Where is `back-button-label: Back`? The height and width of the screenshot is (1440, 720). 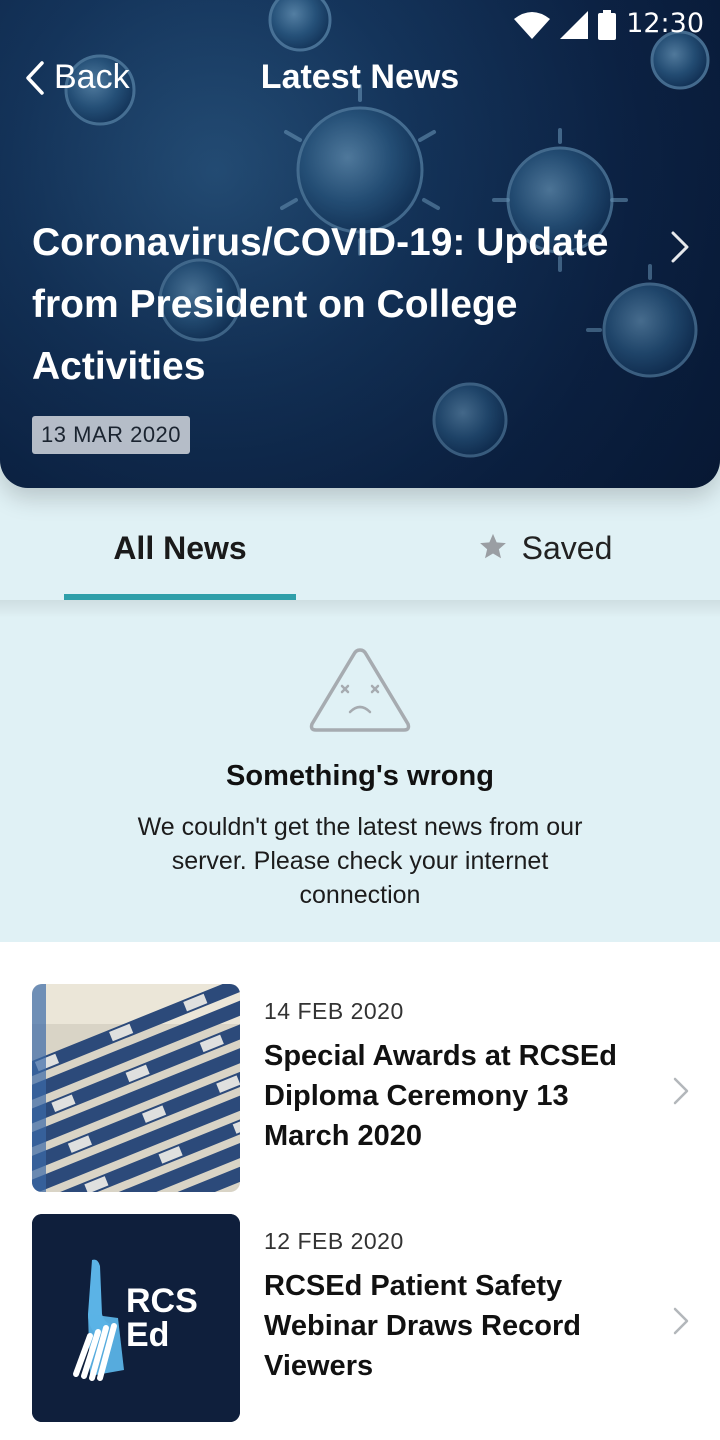 back-button-label: Back is located at coordinates (92, 77).